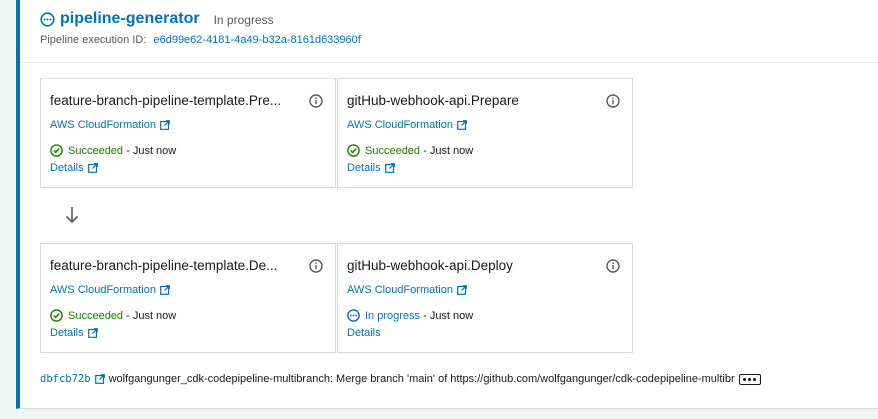 The height and width of the screenshot is (419, 878). I want to click on more-options-button, so click(749, 379).